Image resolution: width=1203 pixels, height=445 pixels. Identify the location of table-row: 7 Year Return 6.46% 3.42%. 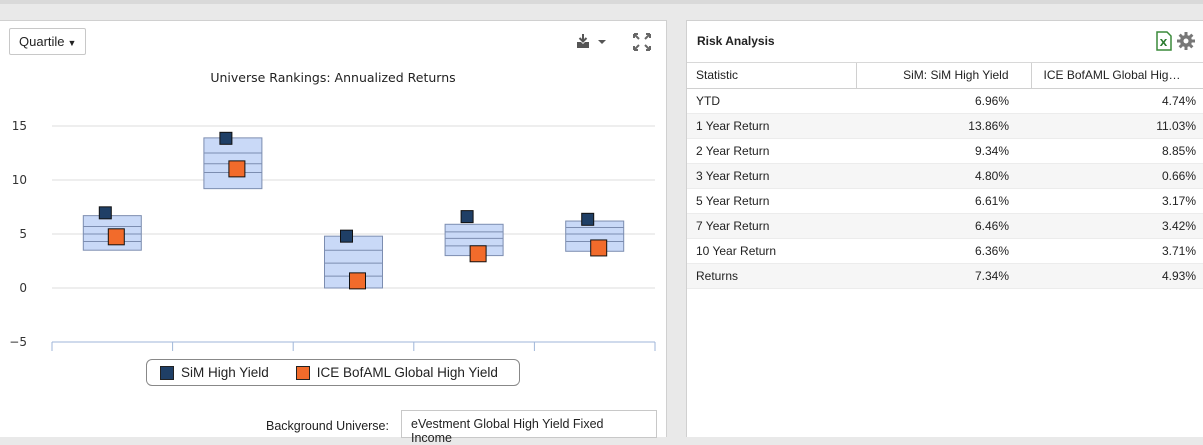
(945, 226).